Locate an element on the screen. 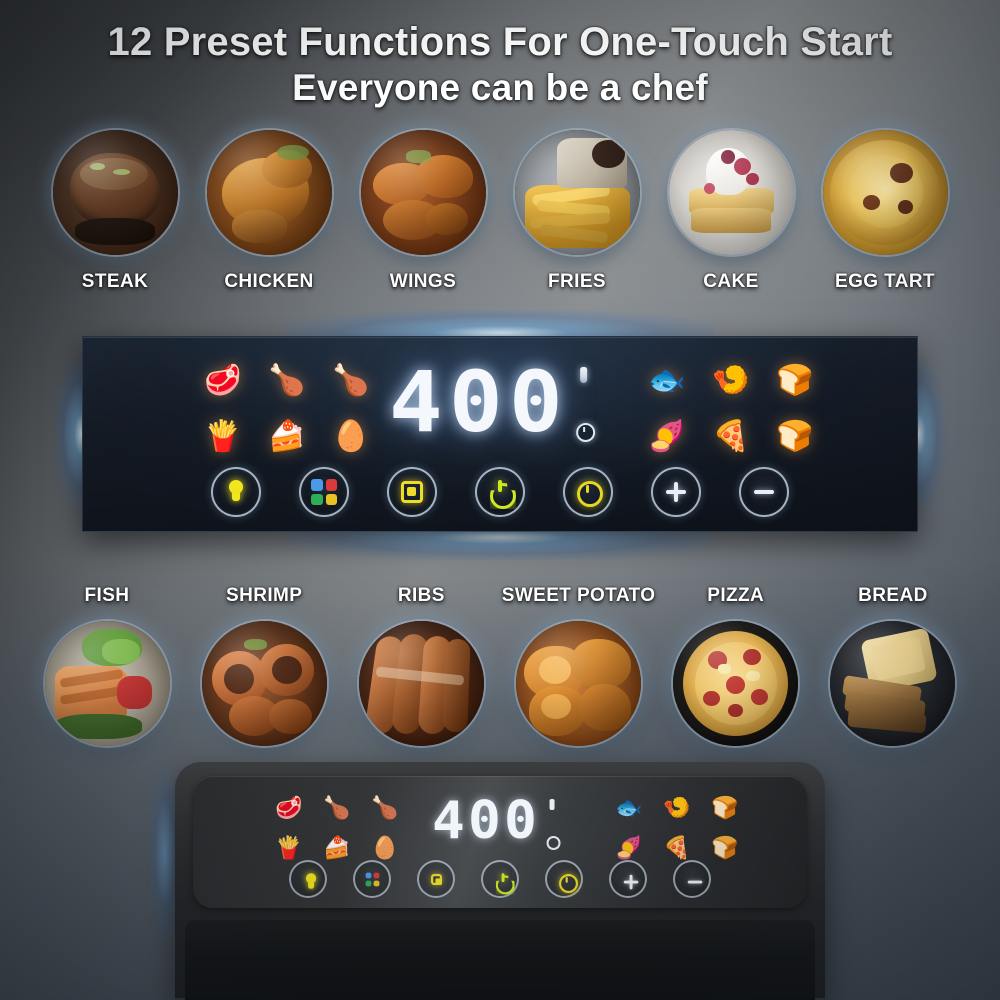 Image resolution: width=1000 pixels, height=1000 pixels. food-label: SHRIMP is located at coordinates (264, 595).